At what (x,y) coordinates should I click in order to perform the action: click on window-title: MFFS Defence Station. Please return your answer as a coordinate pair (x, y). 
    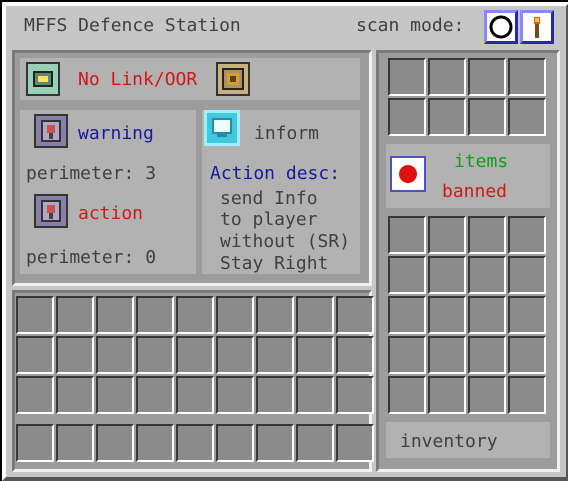
    Looking at the image, I should click on (132, 25).